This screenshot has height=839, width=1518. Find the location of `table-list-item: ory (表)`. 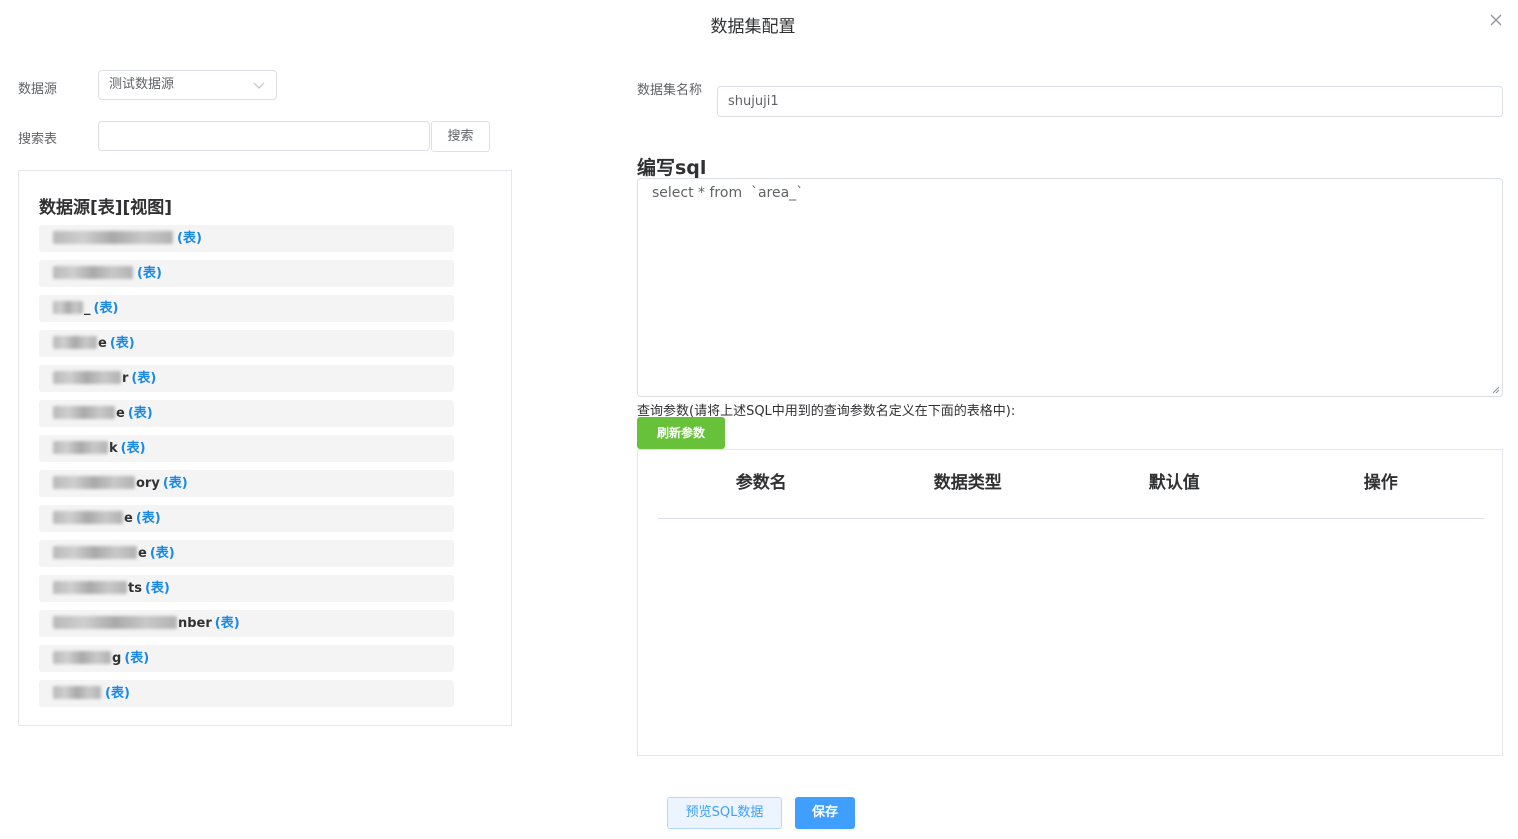

table-list-item: ory (表) is located at coordinates (246, 483).